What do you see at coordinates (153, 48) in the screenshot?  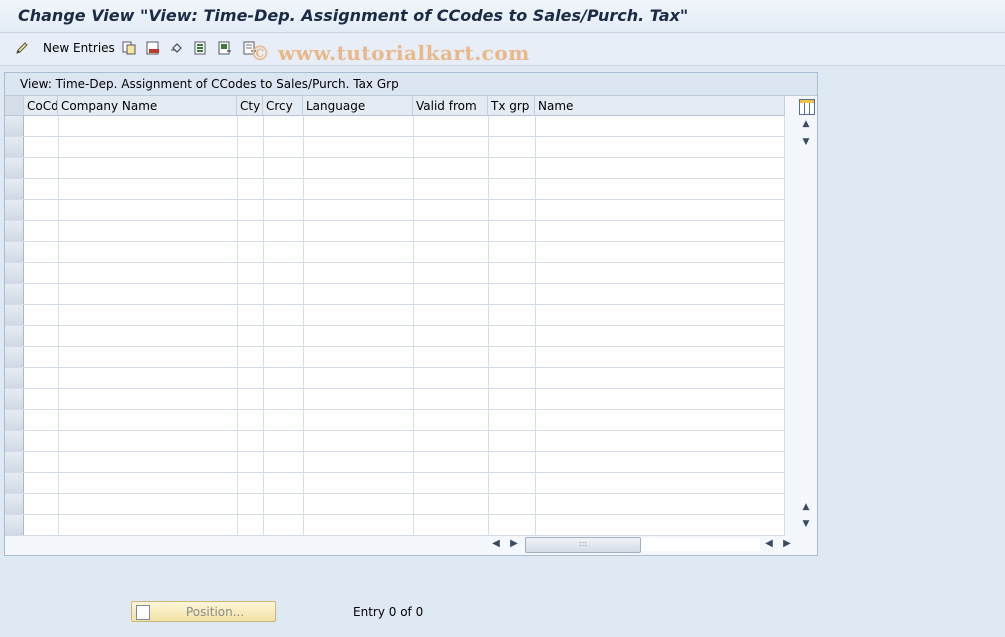 I see `delete-icon` at bounding box center [153, 48].